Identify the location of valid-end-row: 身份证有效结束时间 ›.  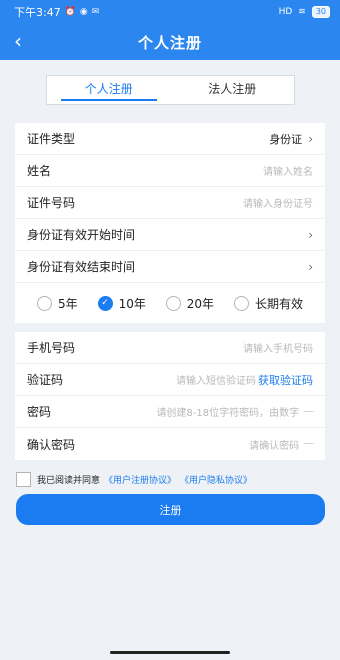
(170, 267).